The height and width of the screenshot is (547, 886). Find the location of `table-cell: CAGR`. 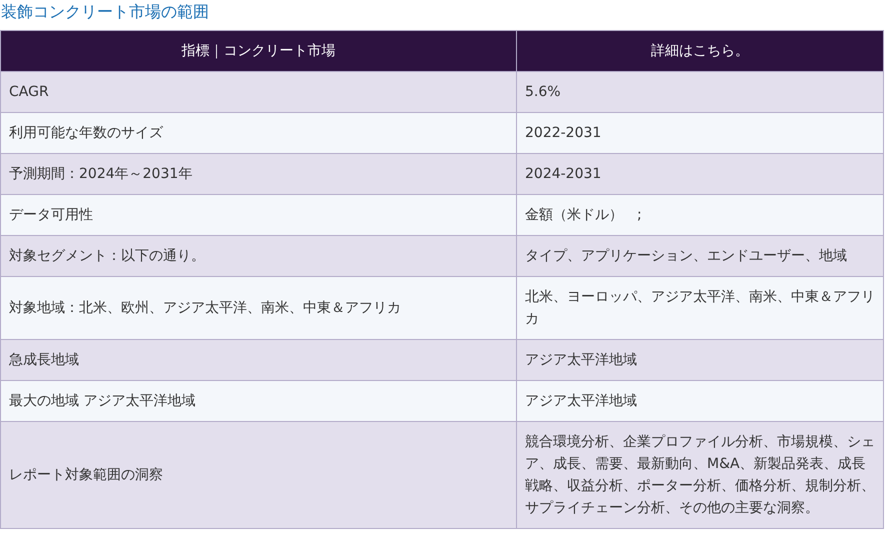

table-cell: CAGR is located at coordinates (258, 92).